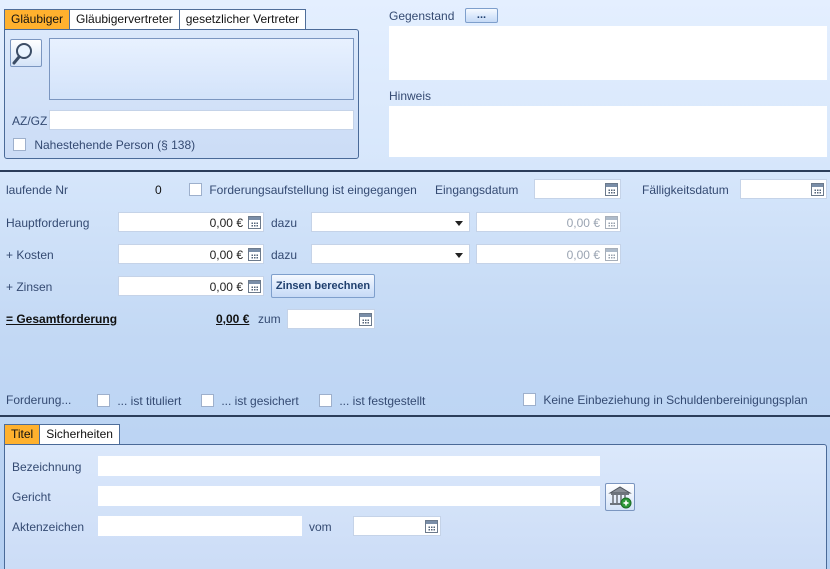 This screenshot has width=830, height=569. Describe the element at coordinates (415, 171) in the screenshot. I see `top-separator` at that location.